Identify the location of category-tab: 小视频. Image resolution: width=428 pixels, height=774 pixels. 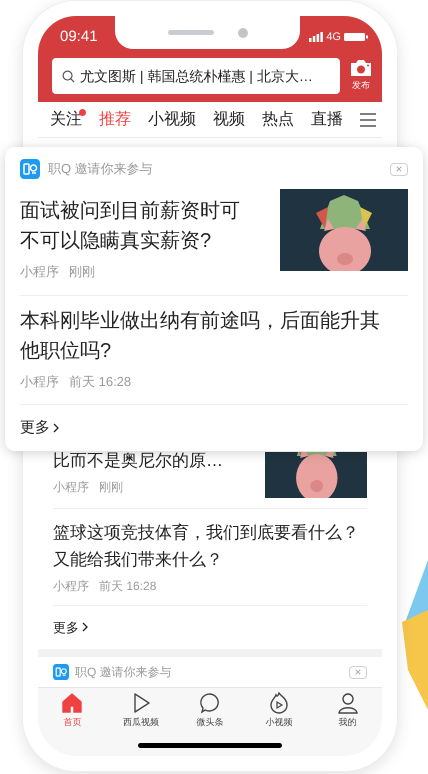
(172, 120).